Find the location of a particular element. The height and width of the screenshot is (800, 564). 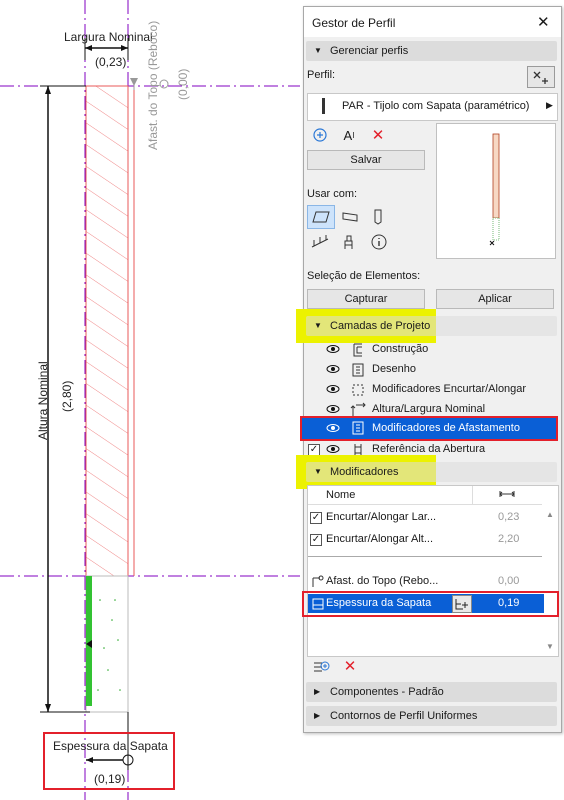

modifier-value: 2,20 is located at coordinates (508, 539).